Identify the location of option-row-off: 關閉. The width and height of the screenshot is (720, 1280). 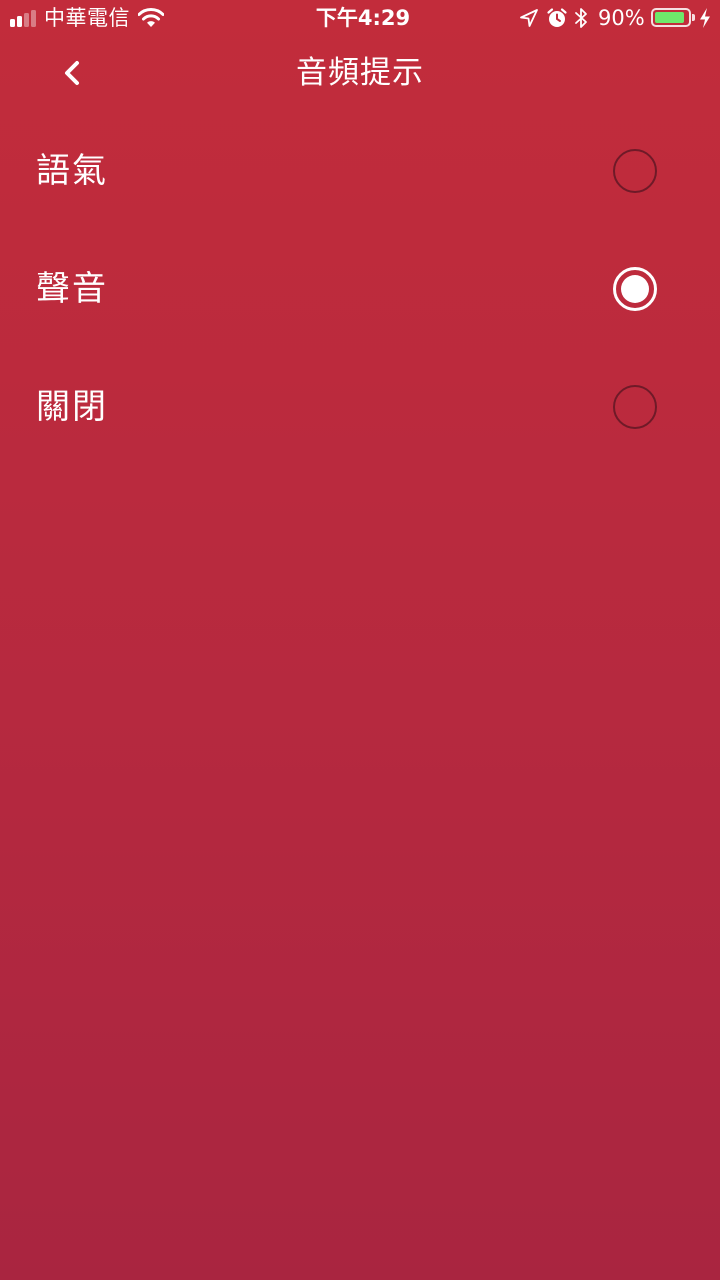
(360, 407).